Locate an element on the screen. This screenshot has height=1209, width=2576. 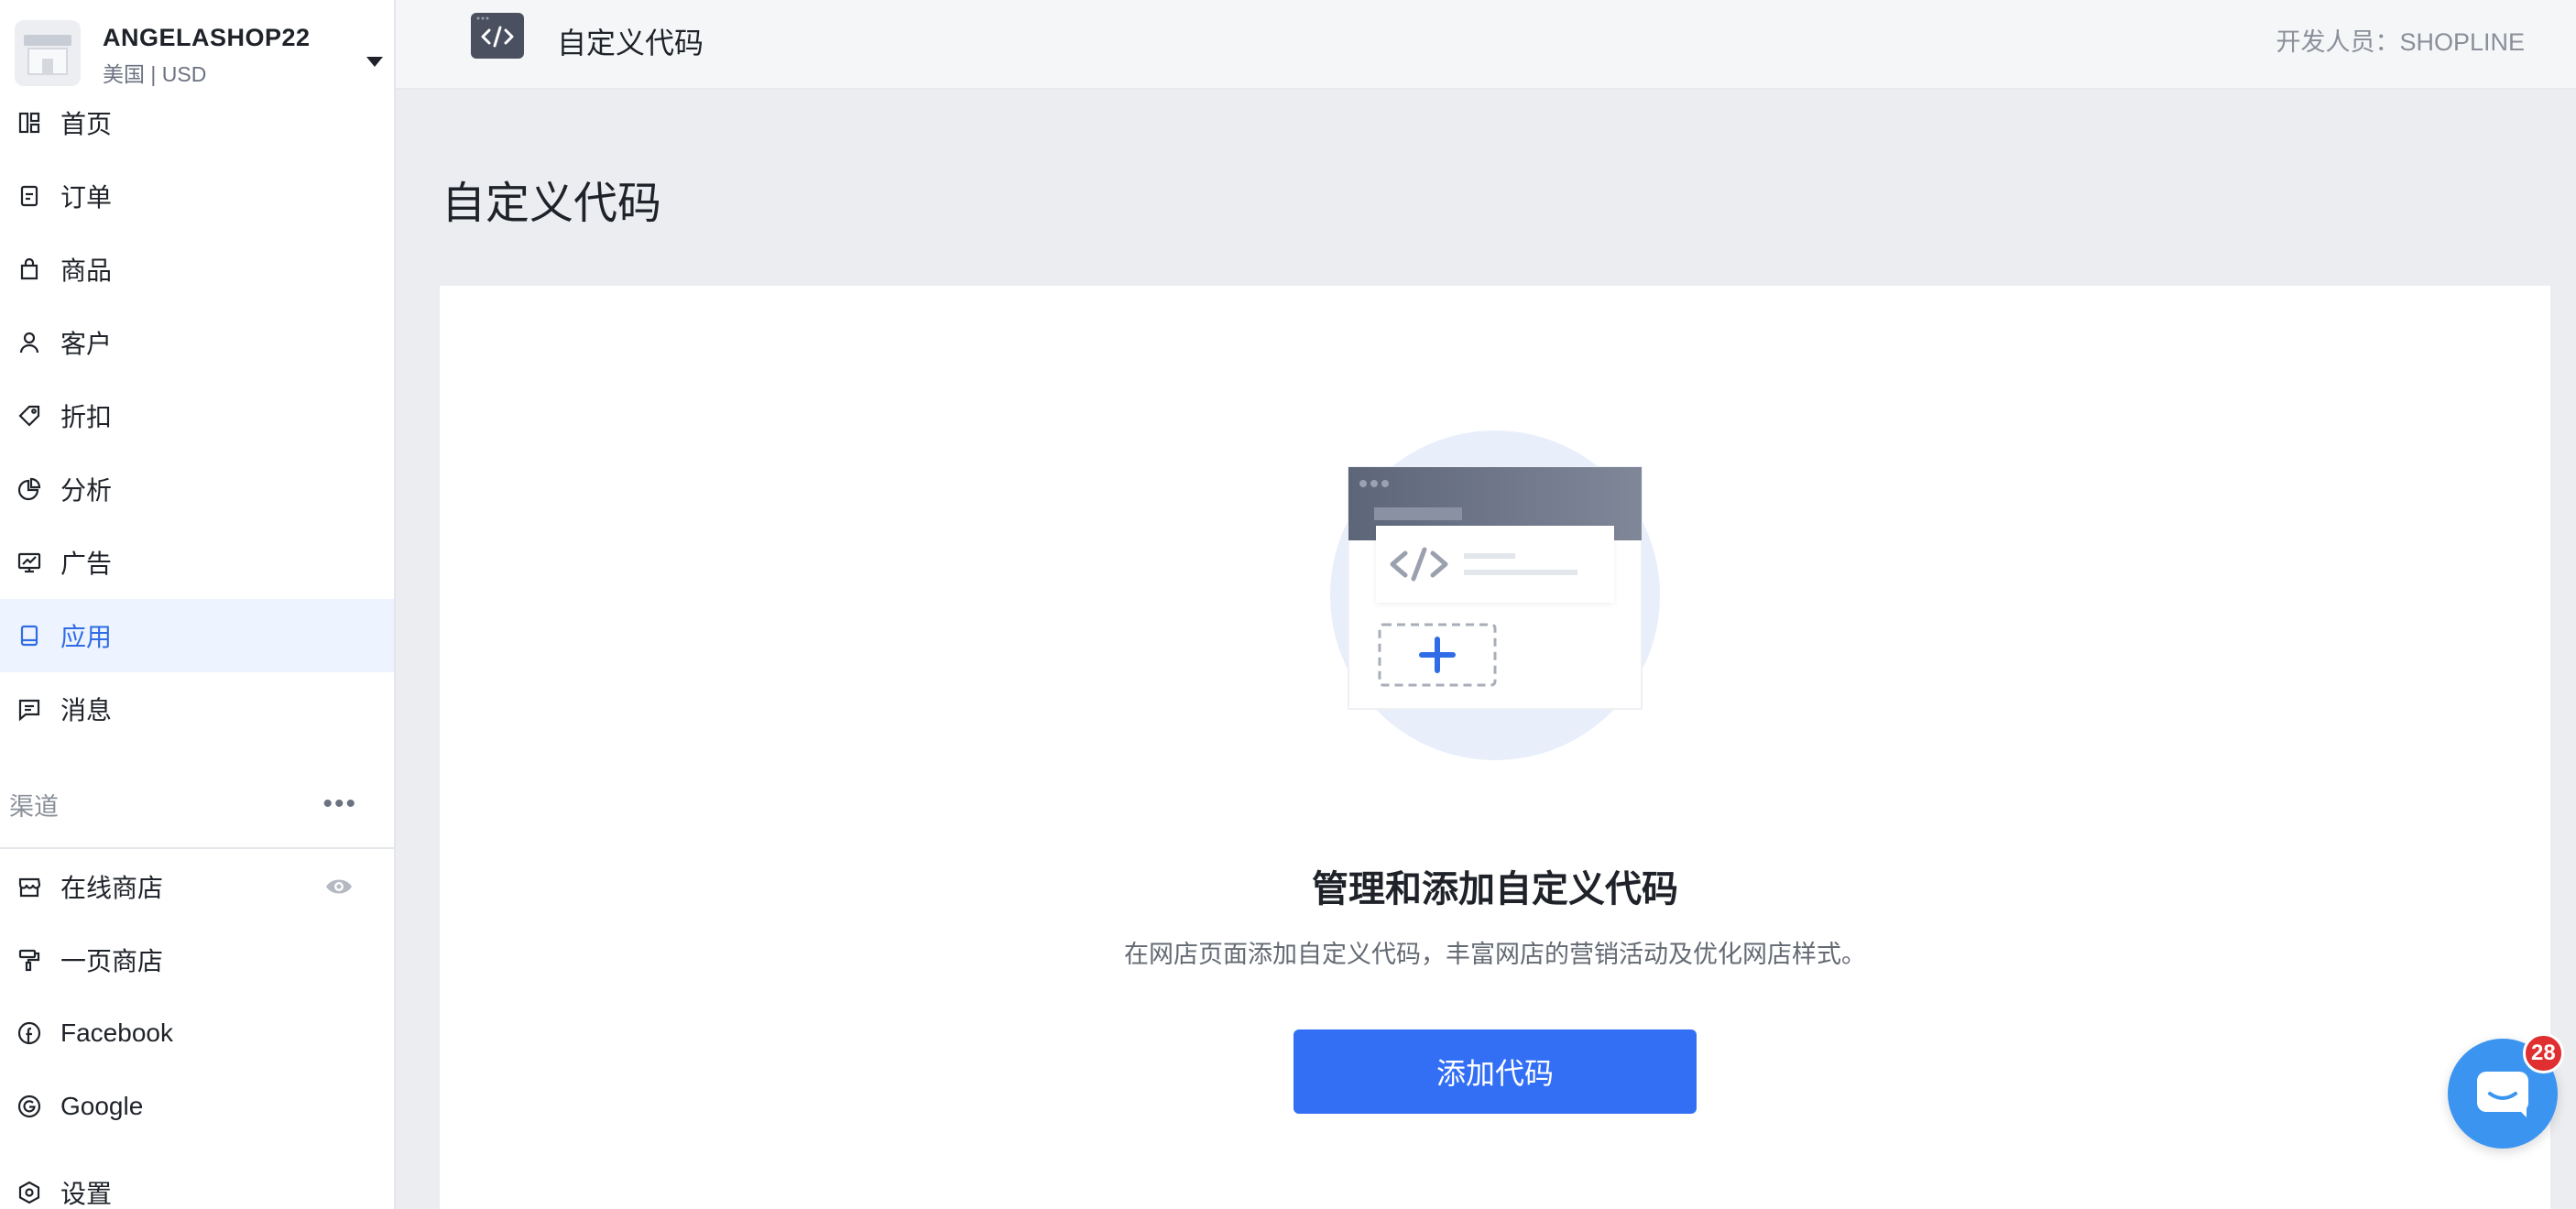
sidebar-item-label: 设置 is located at coordinates (87, 1194).